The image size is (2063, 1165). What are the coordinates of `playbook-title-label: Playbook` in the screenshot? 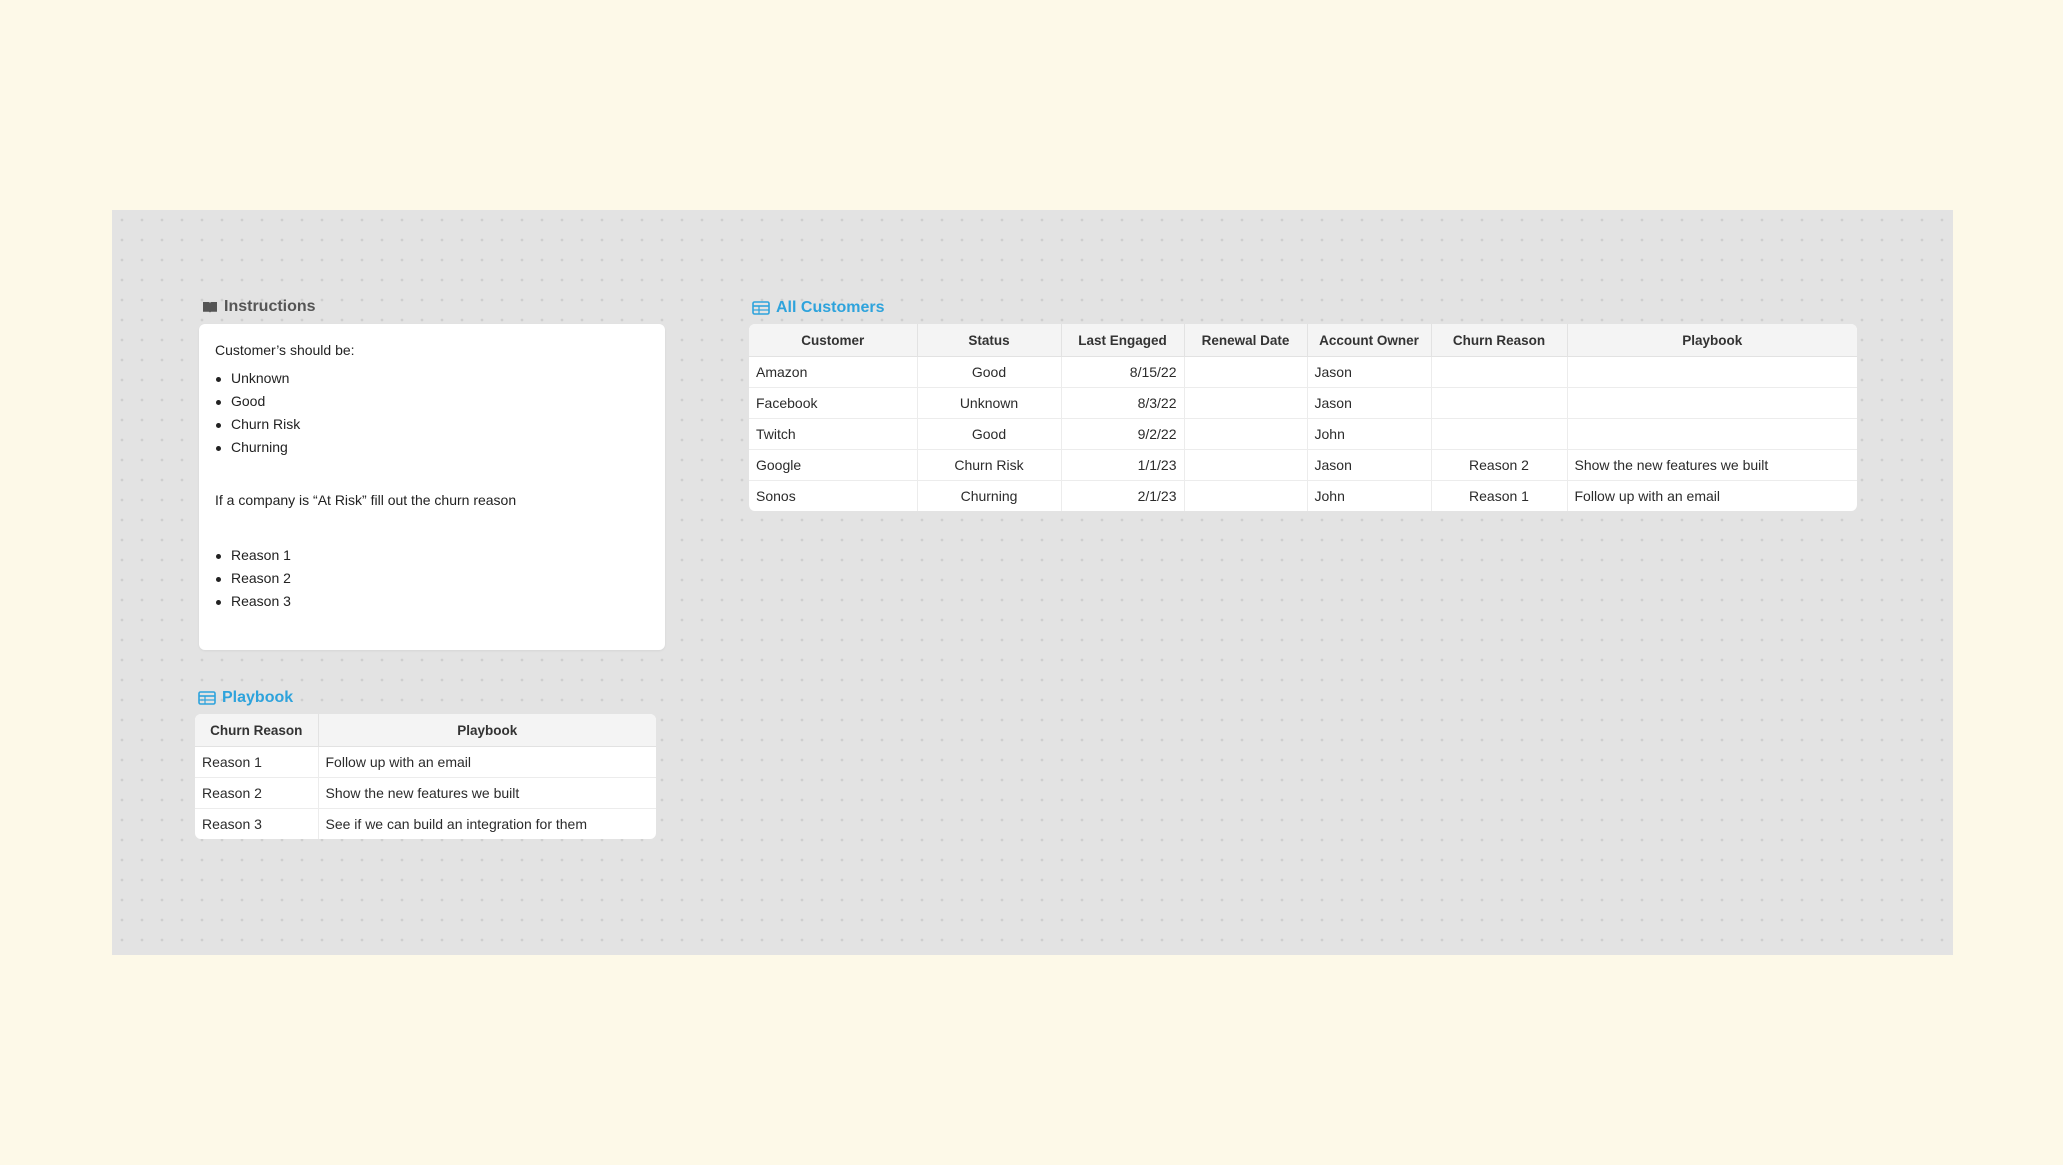 It's located at (258, 697).